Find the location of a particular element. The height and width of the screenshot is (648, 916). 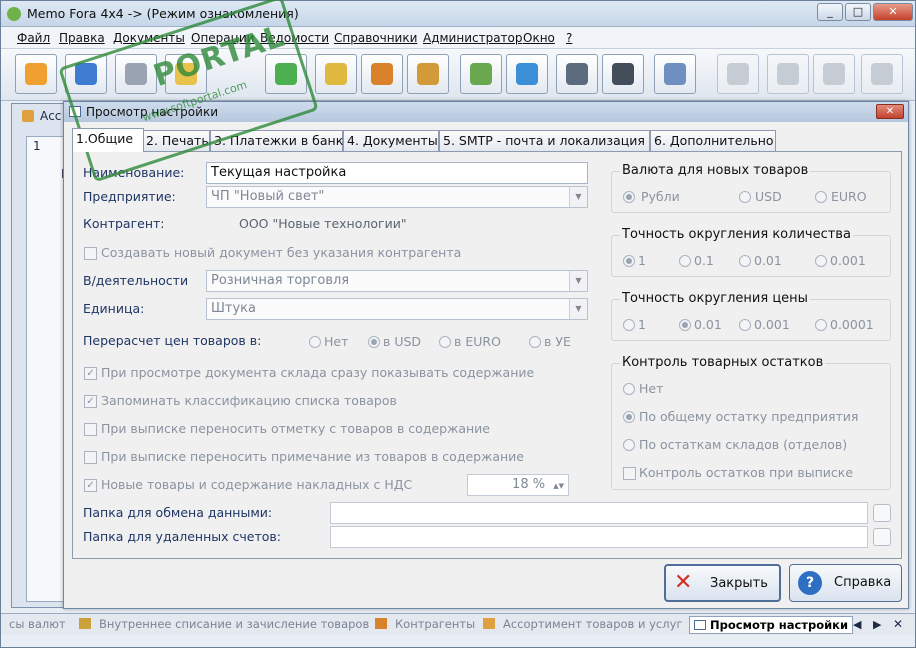

box-button is located at coordinates (428, 74).